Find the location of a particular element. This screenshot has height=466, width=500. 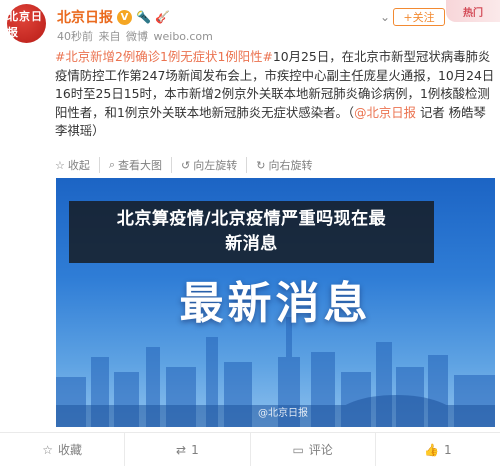

view-large-label: 查看大图 is located at coordinates (140, 165).